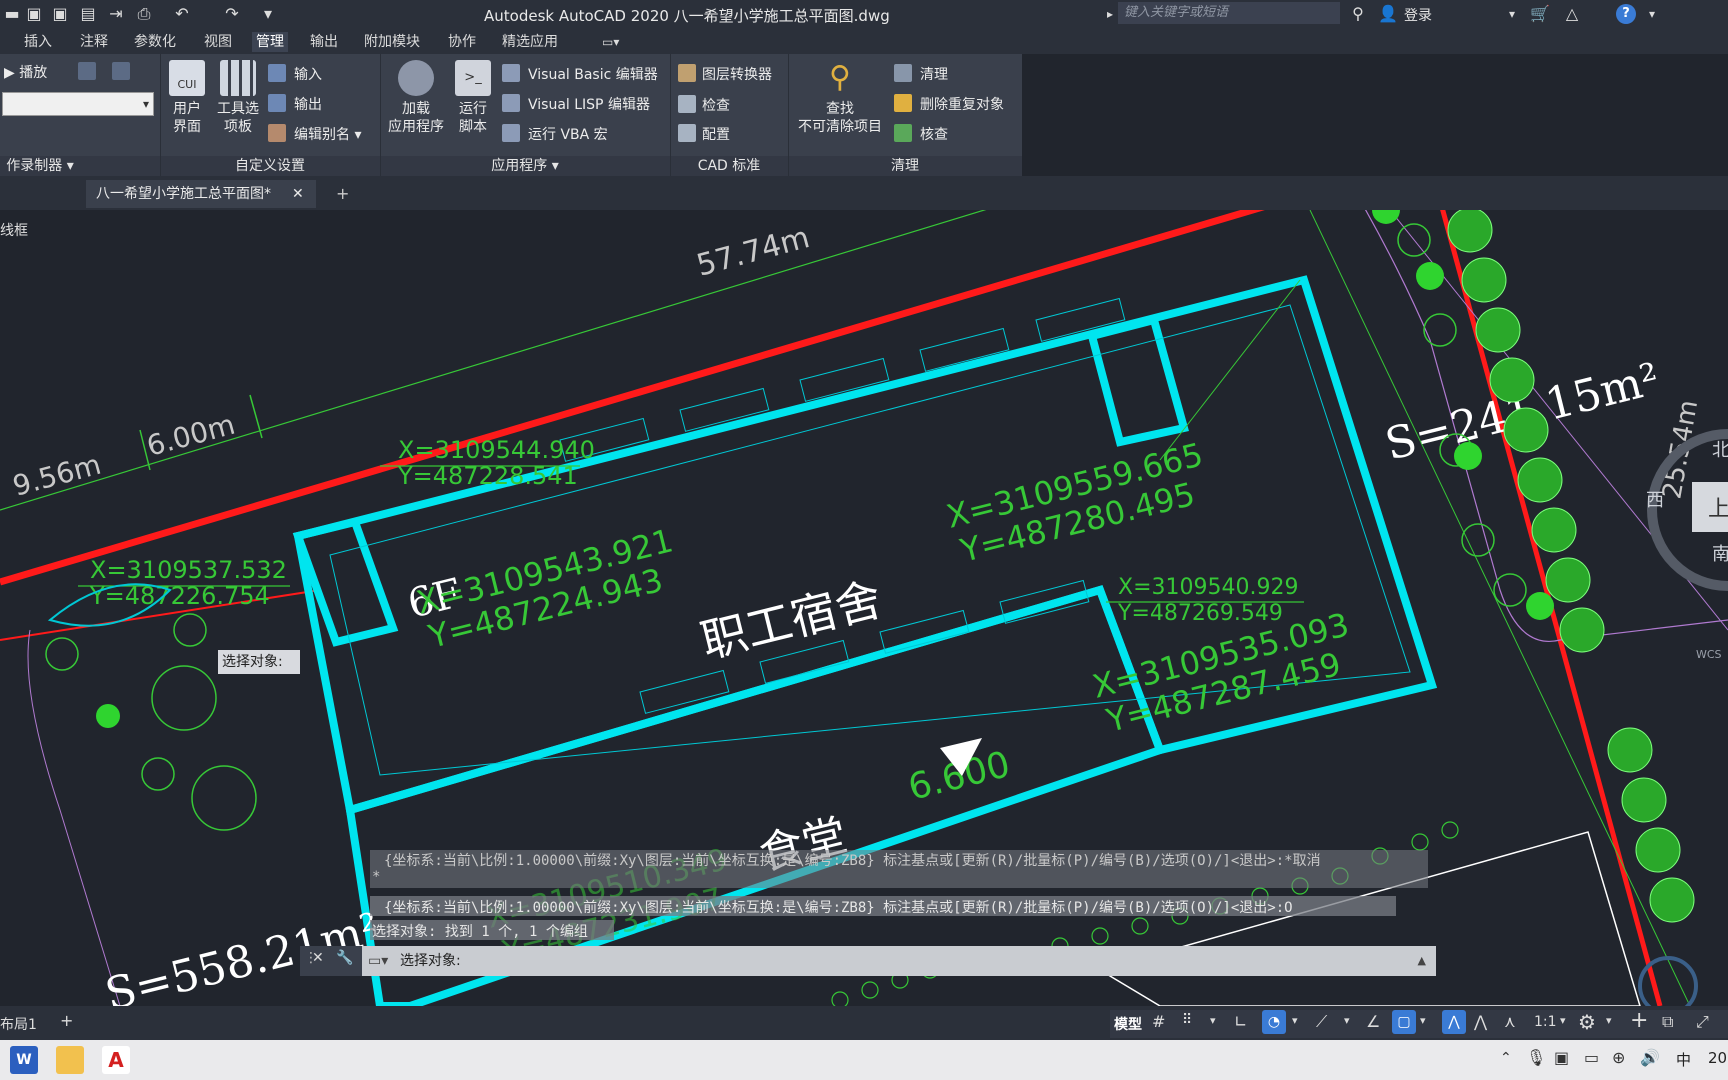 The width and height of the screenshot is (1728, 1080). What do you see at coordinates (1709, 654) in the screenshot?
I see `viewcube-wcs: WCS` at bounding box center [1709, 654].